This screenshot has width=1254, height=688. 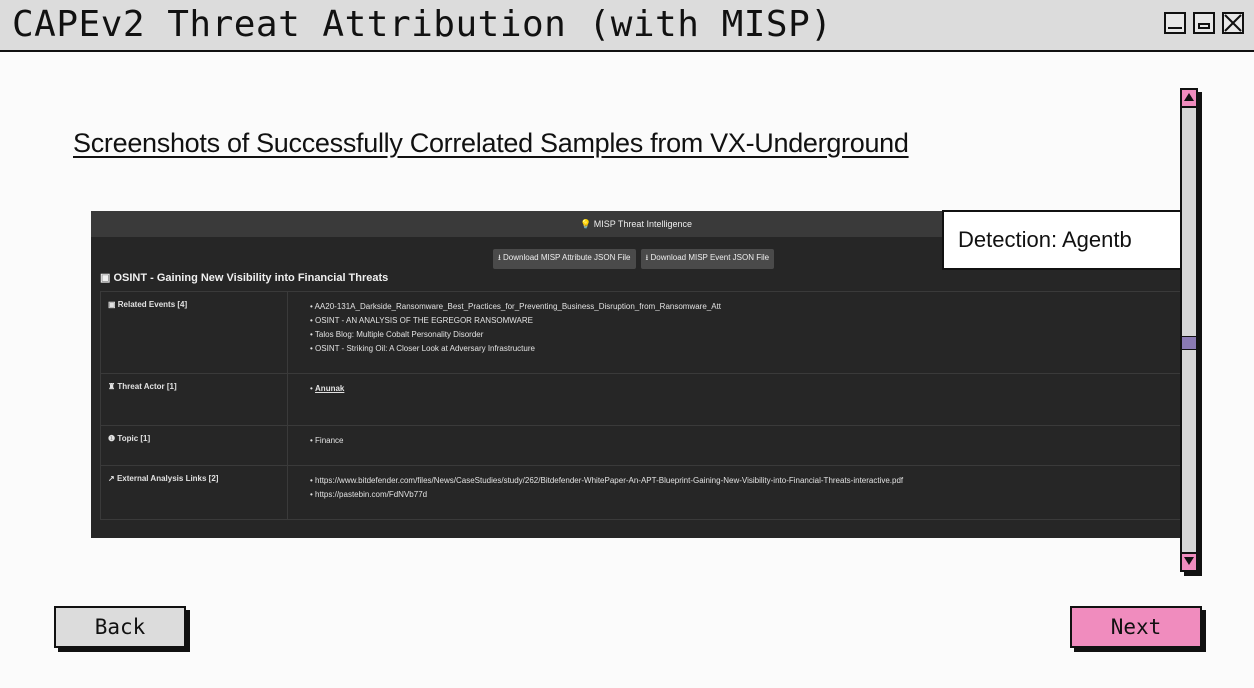 I want to click on table-row: ♜ Threat Actor [1] • Anunak, so click(x=640, y=399).